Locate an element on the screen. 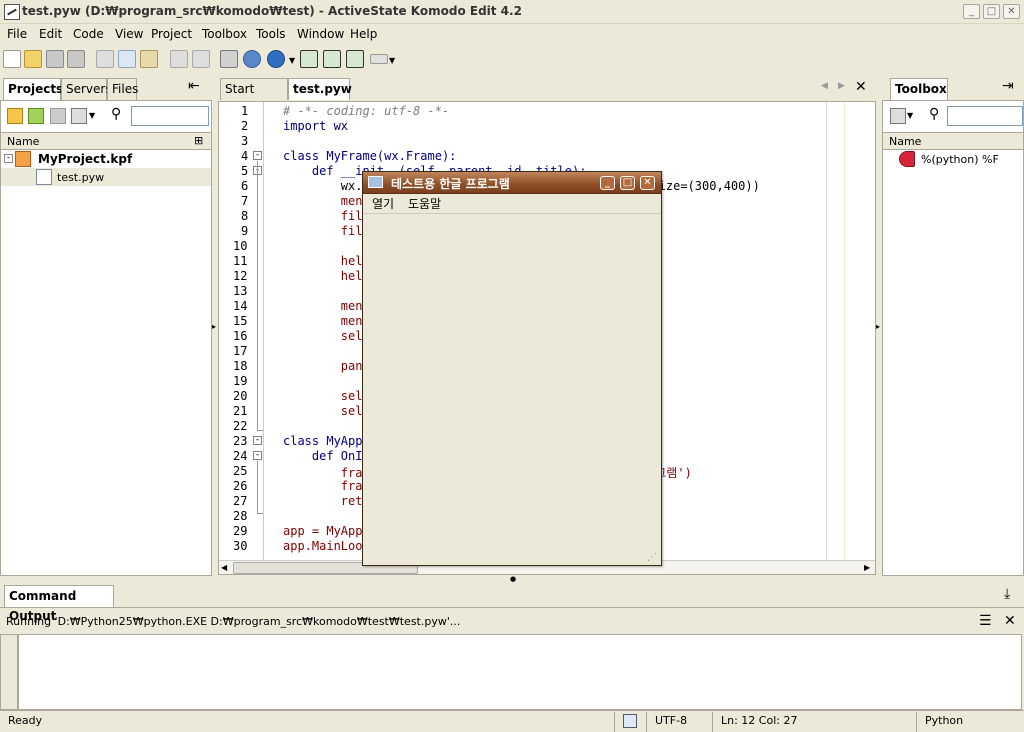 Image resolution: width=1024 pixels, height=732 pixels. project-file: test.pyw is located at coordinates (80, 177).